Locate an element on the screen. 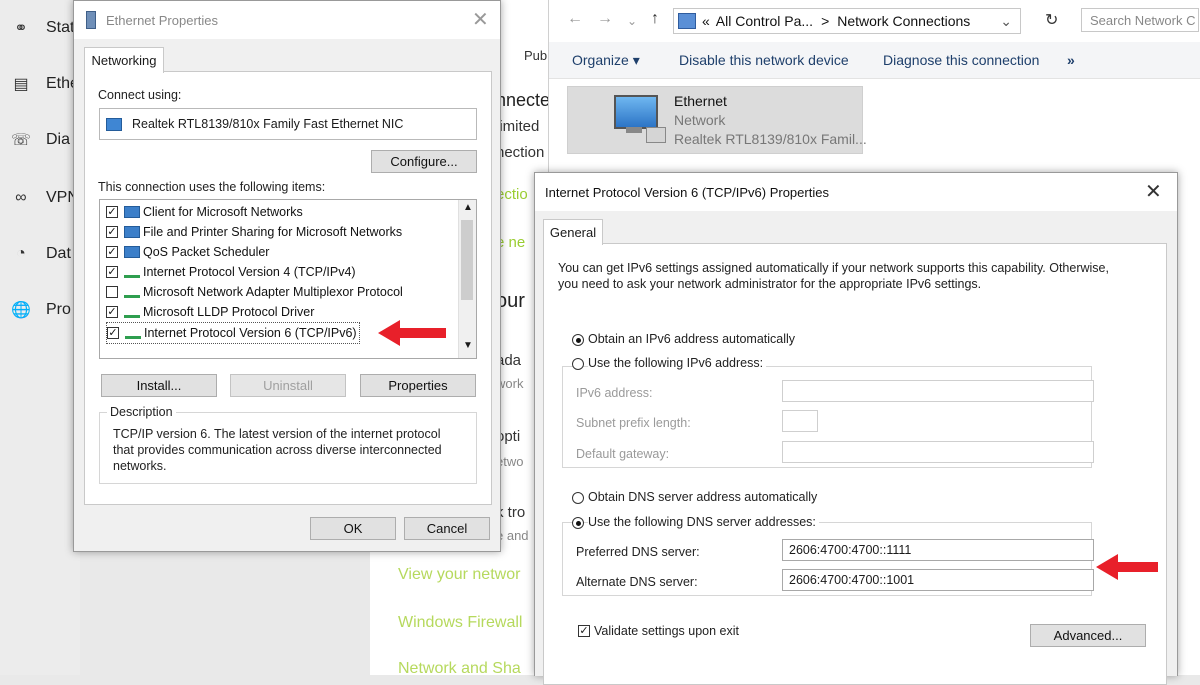  chevron-up-icon: ▲ is located at coordinates (468, 207).